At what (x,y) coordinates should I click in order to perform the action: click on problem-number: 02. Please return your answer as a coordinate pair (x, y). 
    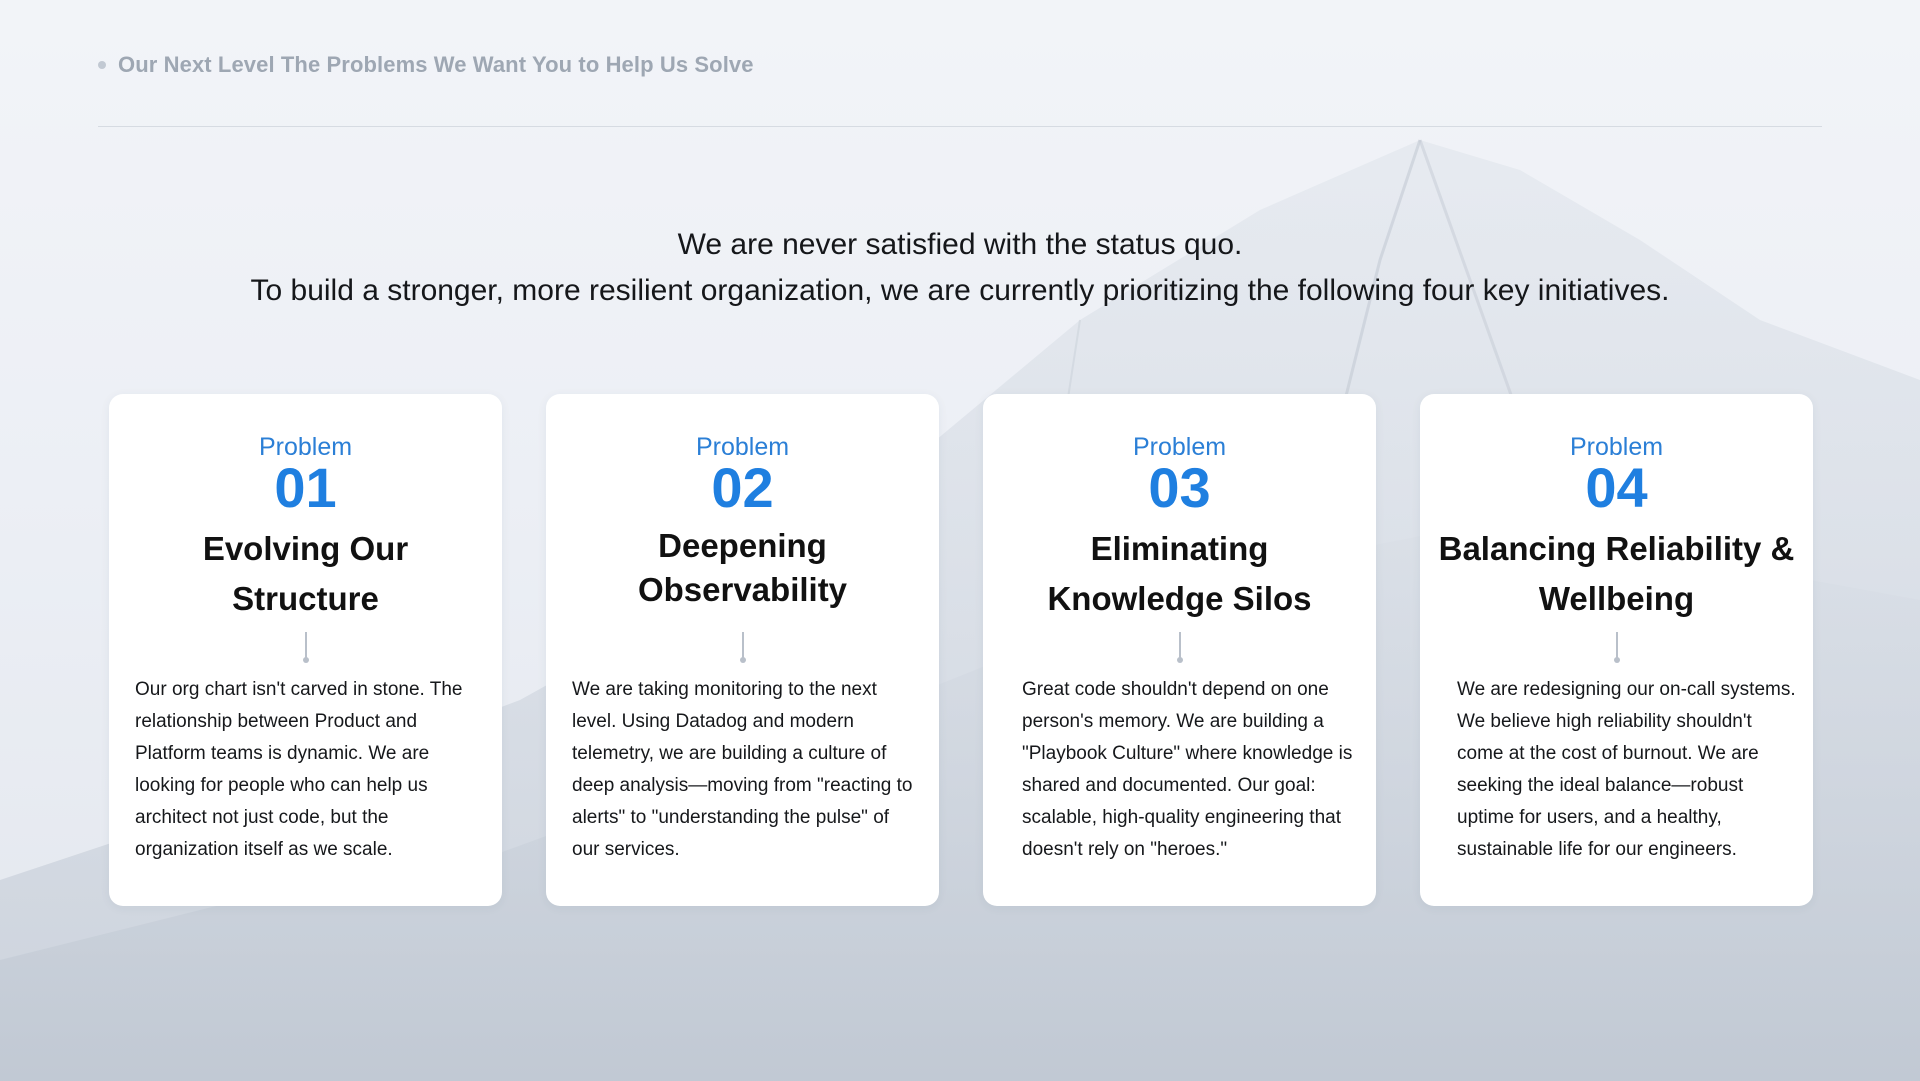
    Looking at the image, I should click on (742, 487).